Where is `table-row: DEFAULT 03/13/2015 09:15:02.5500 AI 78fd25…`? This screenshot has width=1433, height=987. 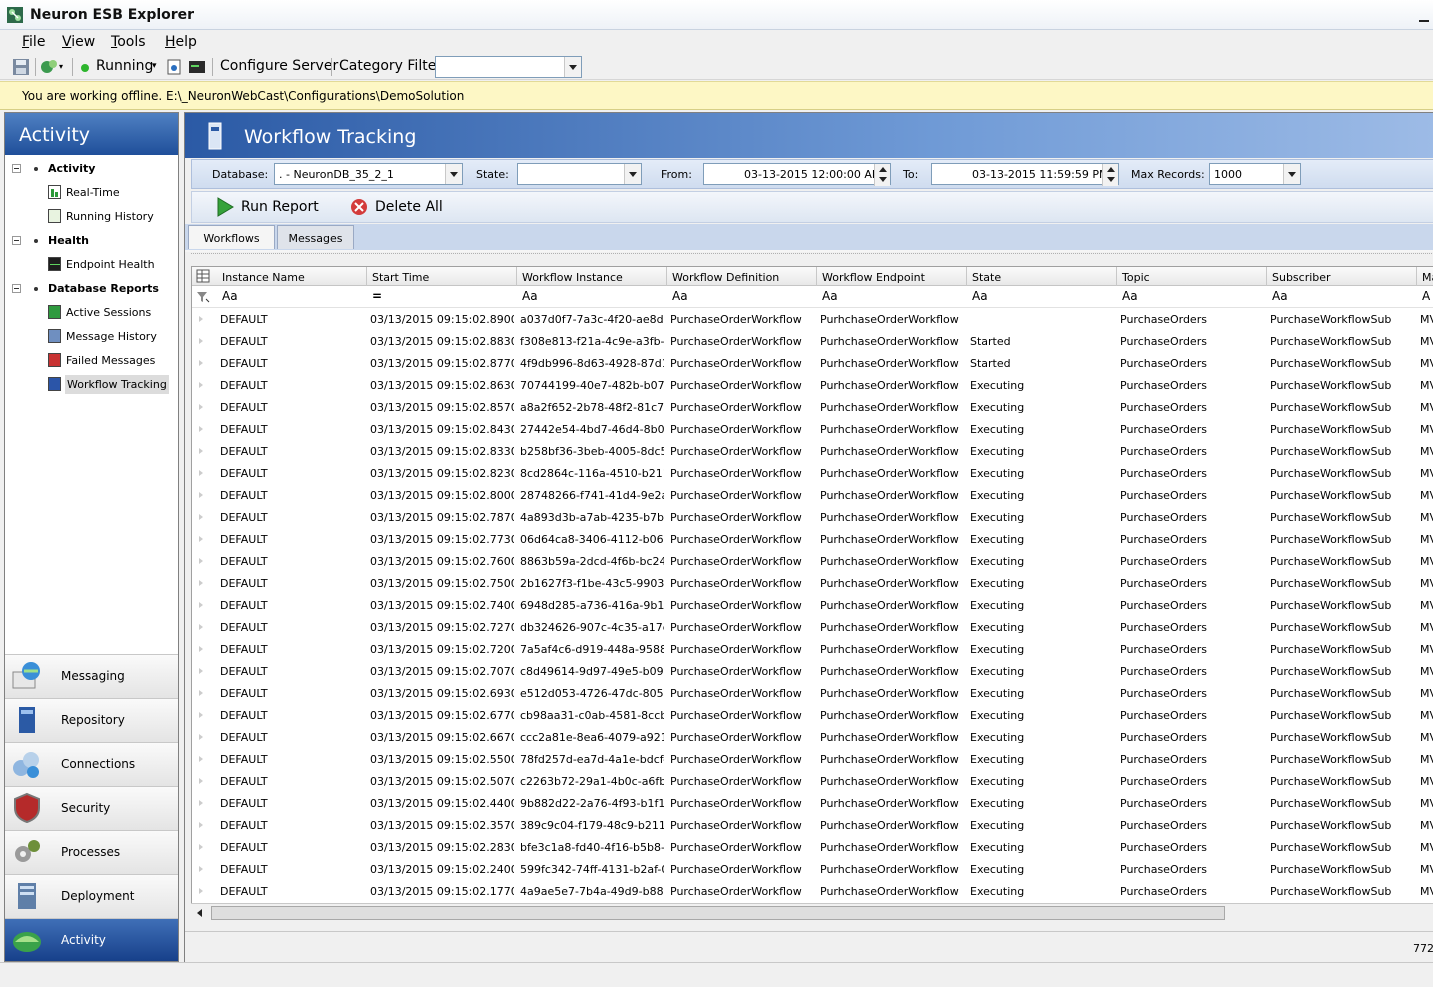 table-row: DEFAULT 03/13/2015 09:15:02.5500 AI 78fd25… is located at coordinates (812, 759).